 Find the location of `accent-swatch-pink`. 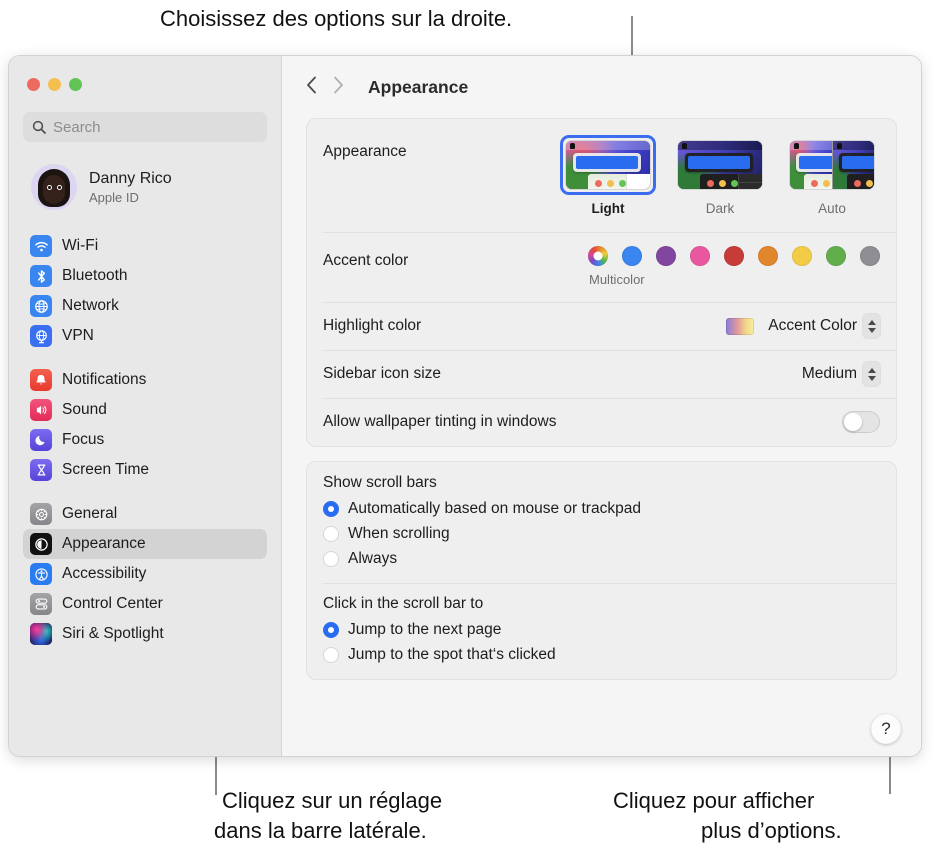

accent-swatch-pink is located at coordinates (700, 256).